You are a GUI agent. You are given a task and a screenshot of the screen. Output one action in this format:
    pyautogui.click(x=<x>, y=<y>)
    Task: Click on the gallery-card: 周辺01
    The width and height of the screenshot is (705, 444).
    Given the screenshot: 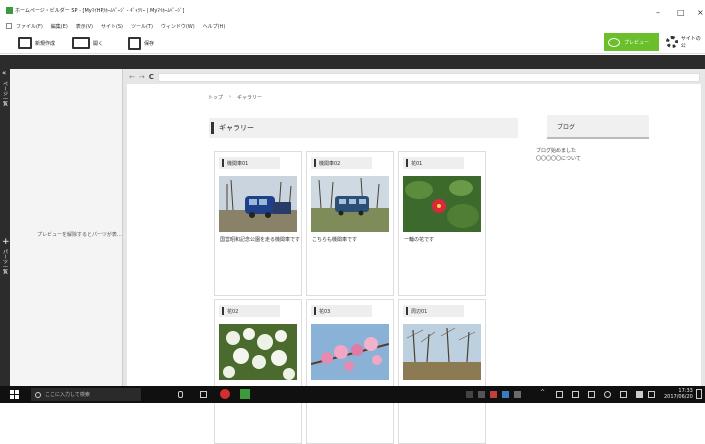 What is the action you would take?
    pyautogui.click(x=442, y=371)
    